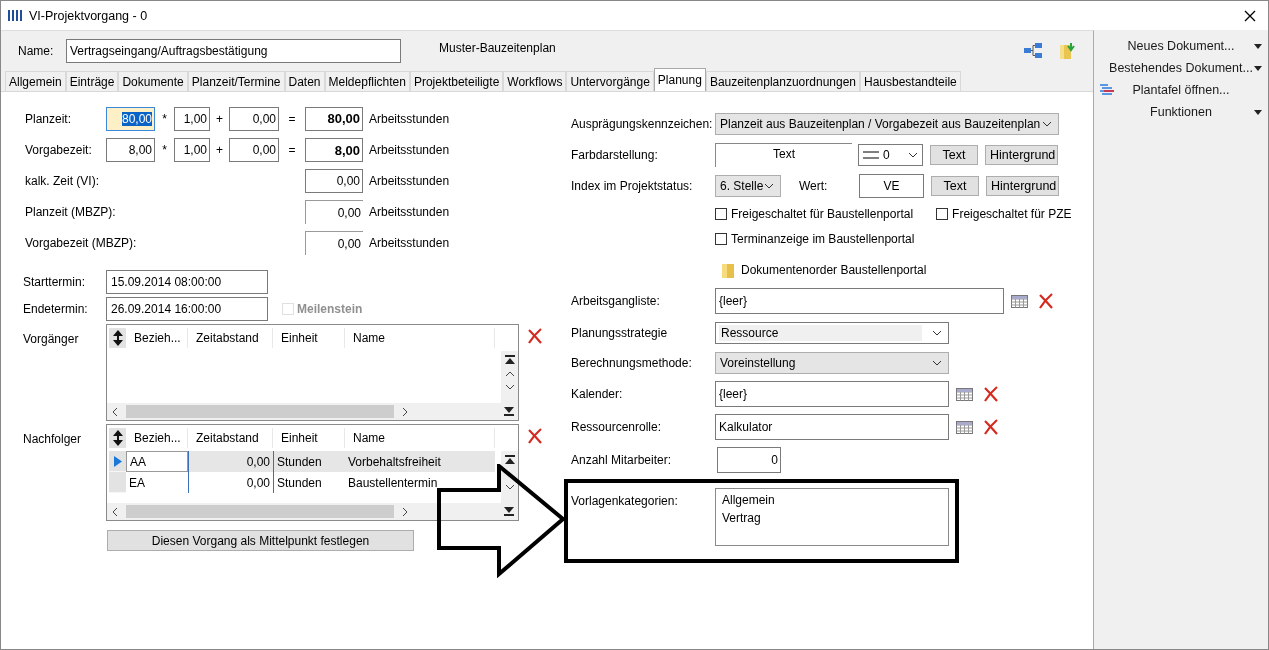 The height and width of the screenshot is (650, 1269). I want to click on table-cell: Stunden, so click(309, 461).